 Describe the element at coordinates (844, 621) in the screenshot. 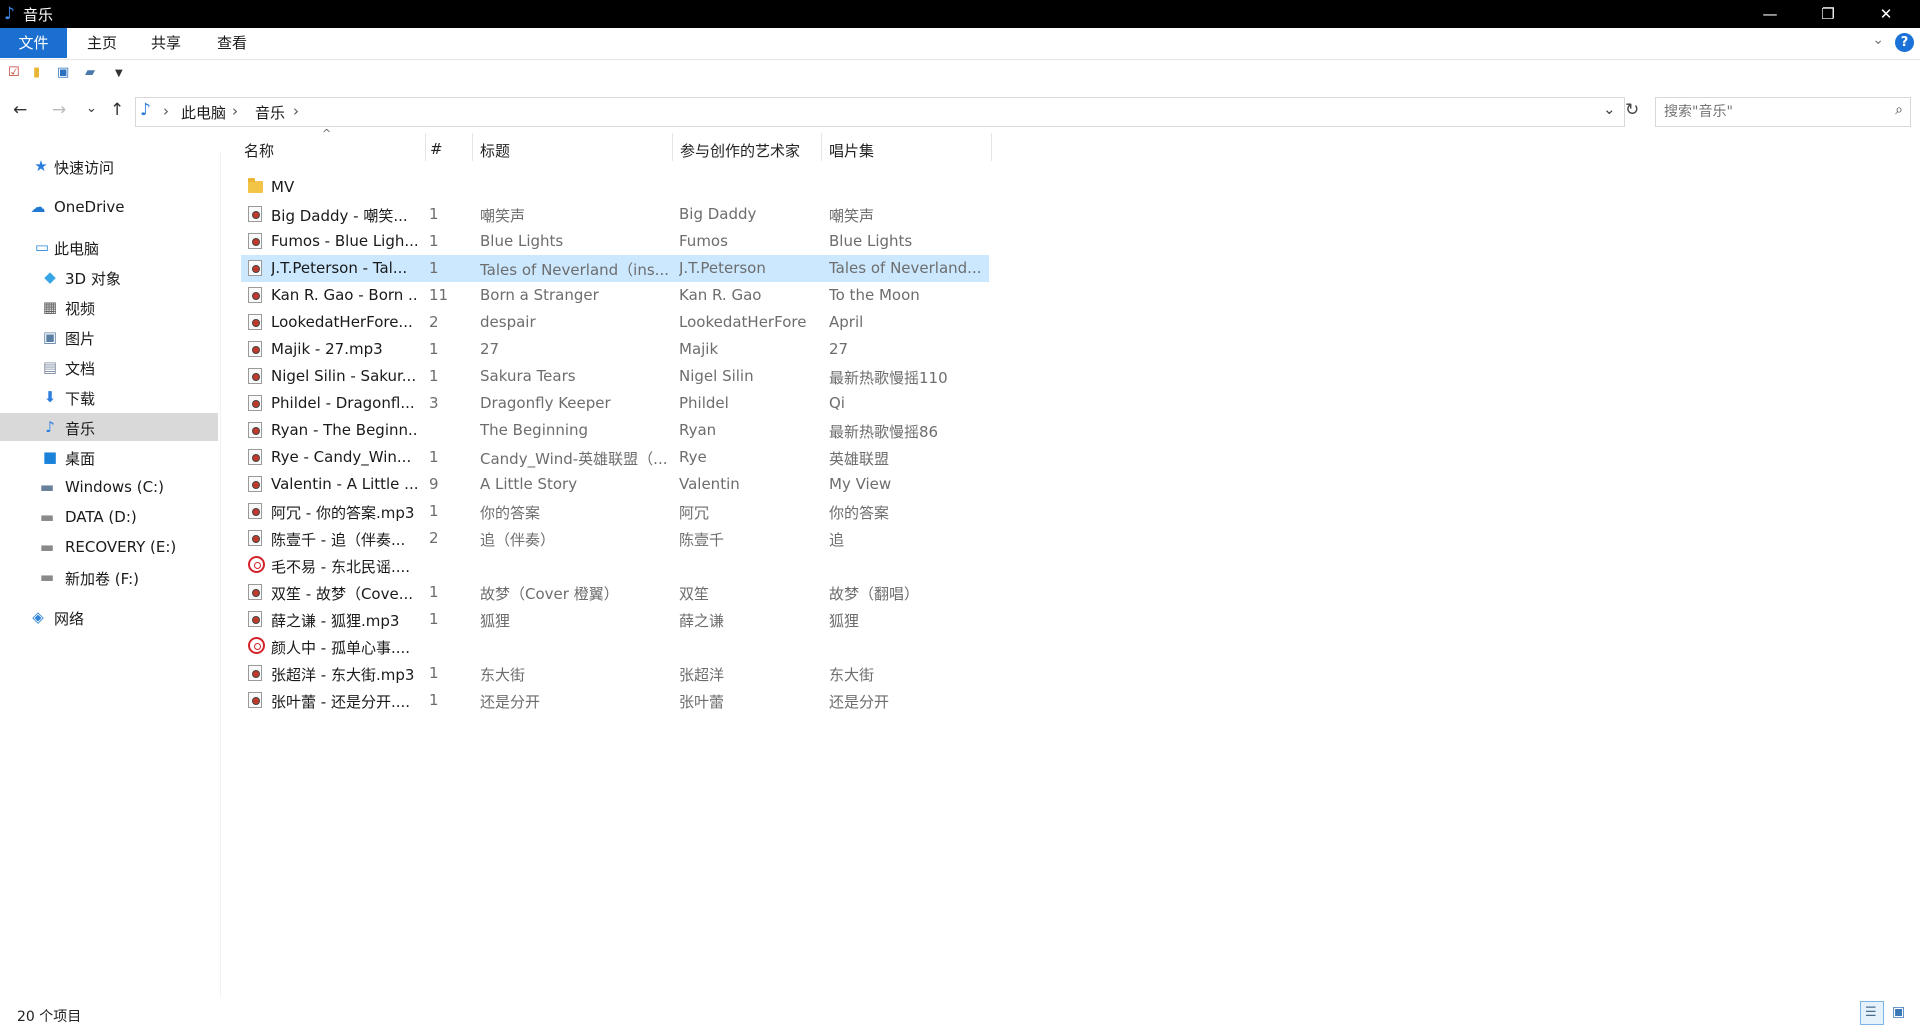

I see `track-album: 狐狸` at that location.